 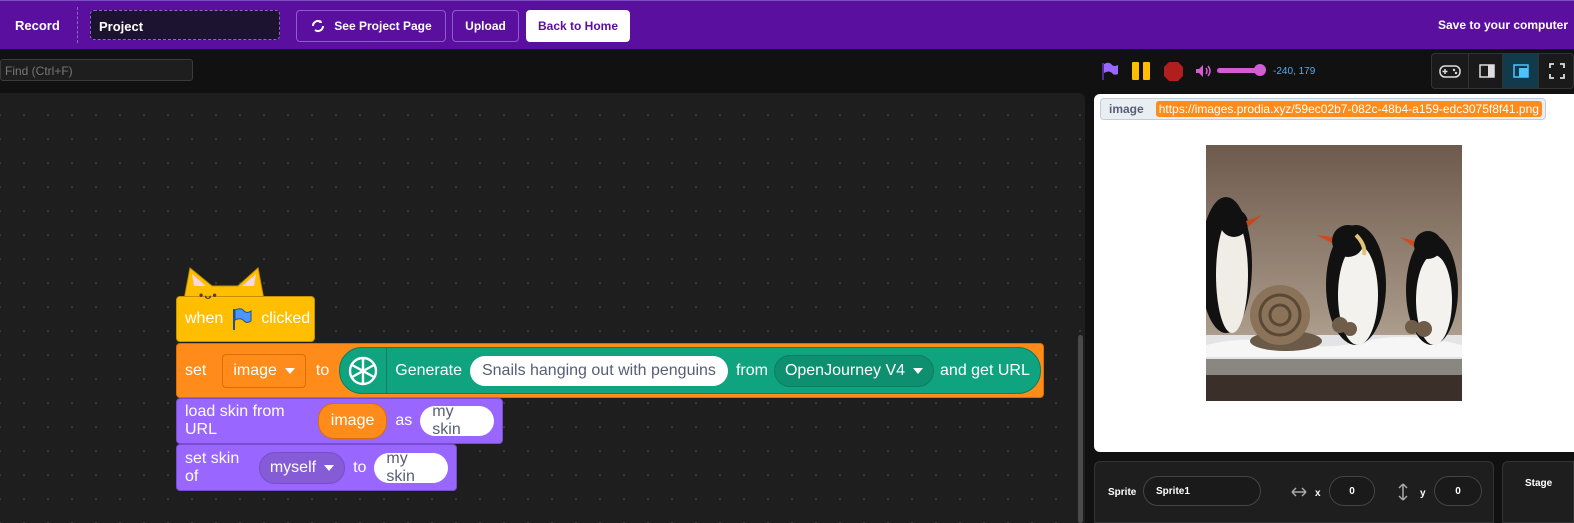 I want to click on stage-mode-controls, so click(x=1502, y=71).